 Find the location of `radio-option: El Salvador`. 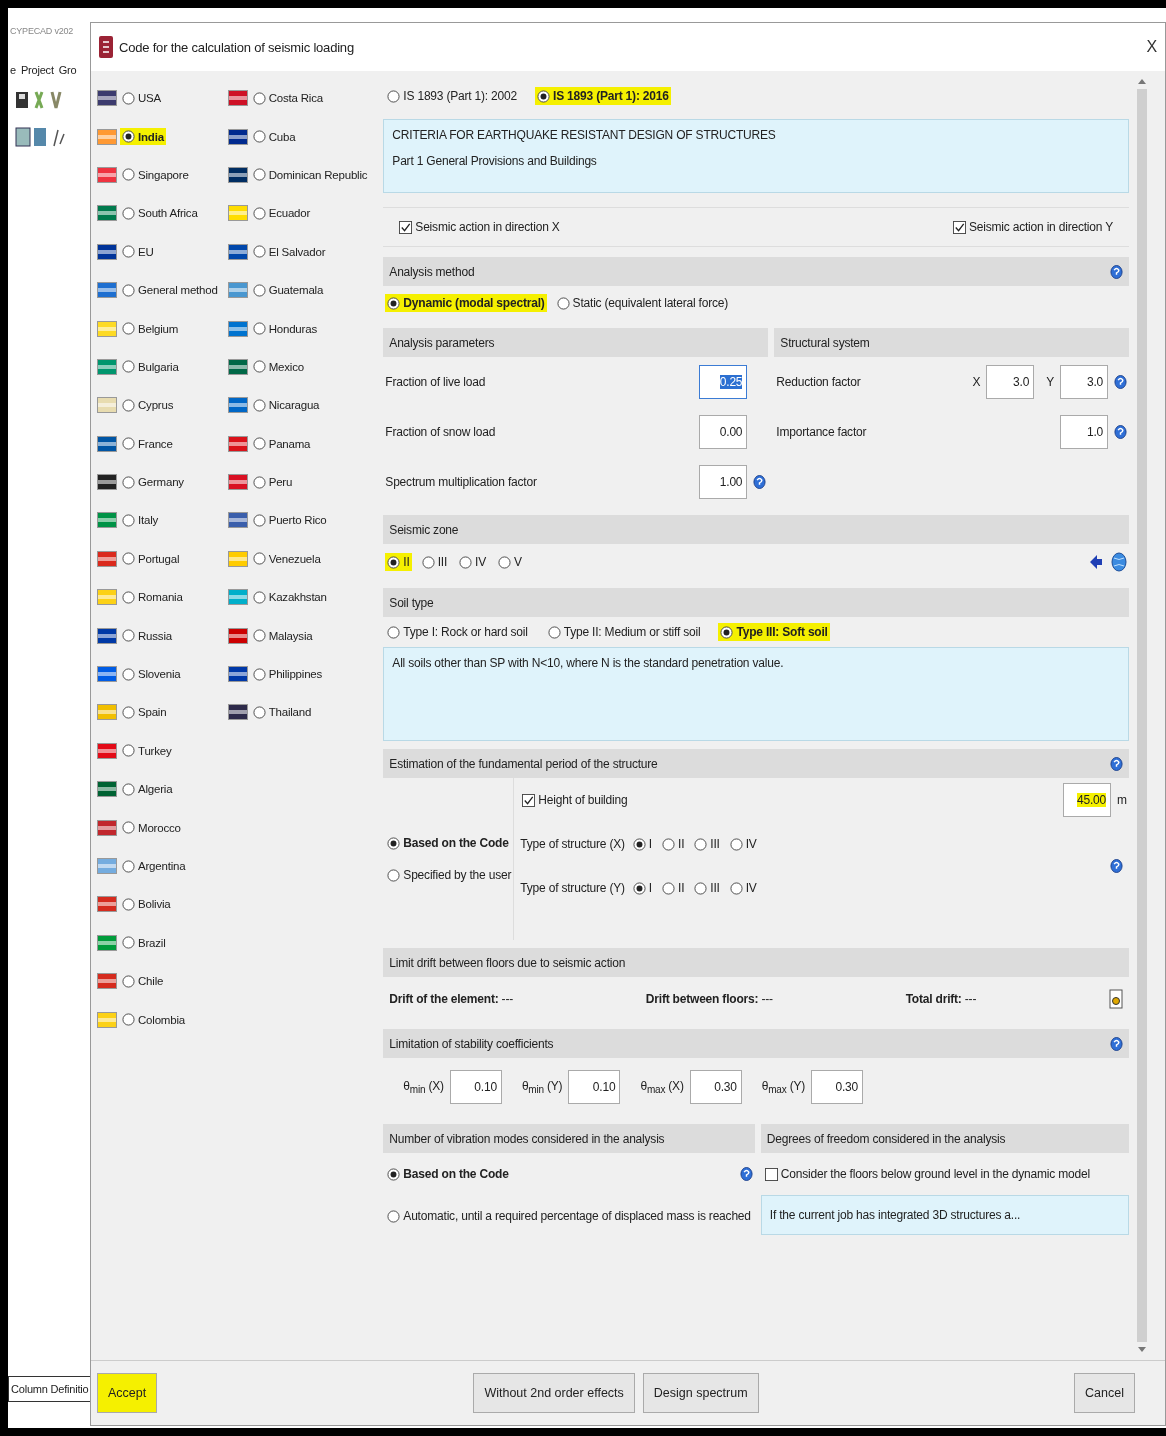

radio-option: El Salvador is located at coordinates (289, 252).